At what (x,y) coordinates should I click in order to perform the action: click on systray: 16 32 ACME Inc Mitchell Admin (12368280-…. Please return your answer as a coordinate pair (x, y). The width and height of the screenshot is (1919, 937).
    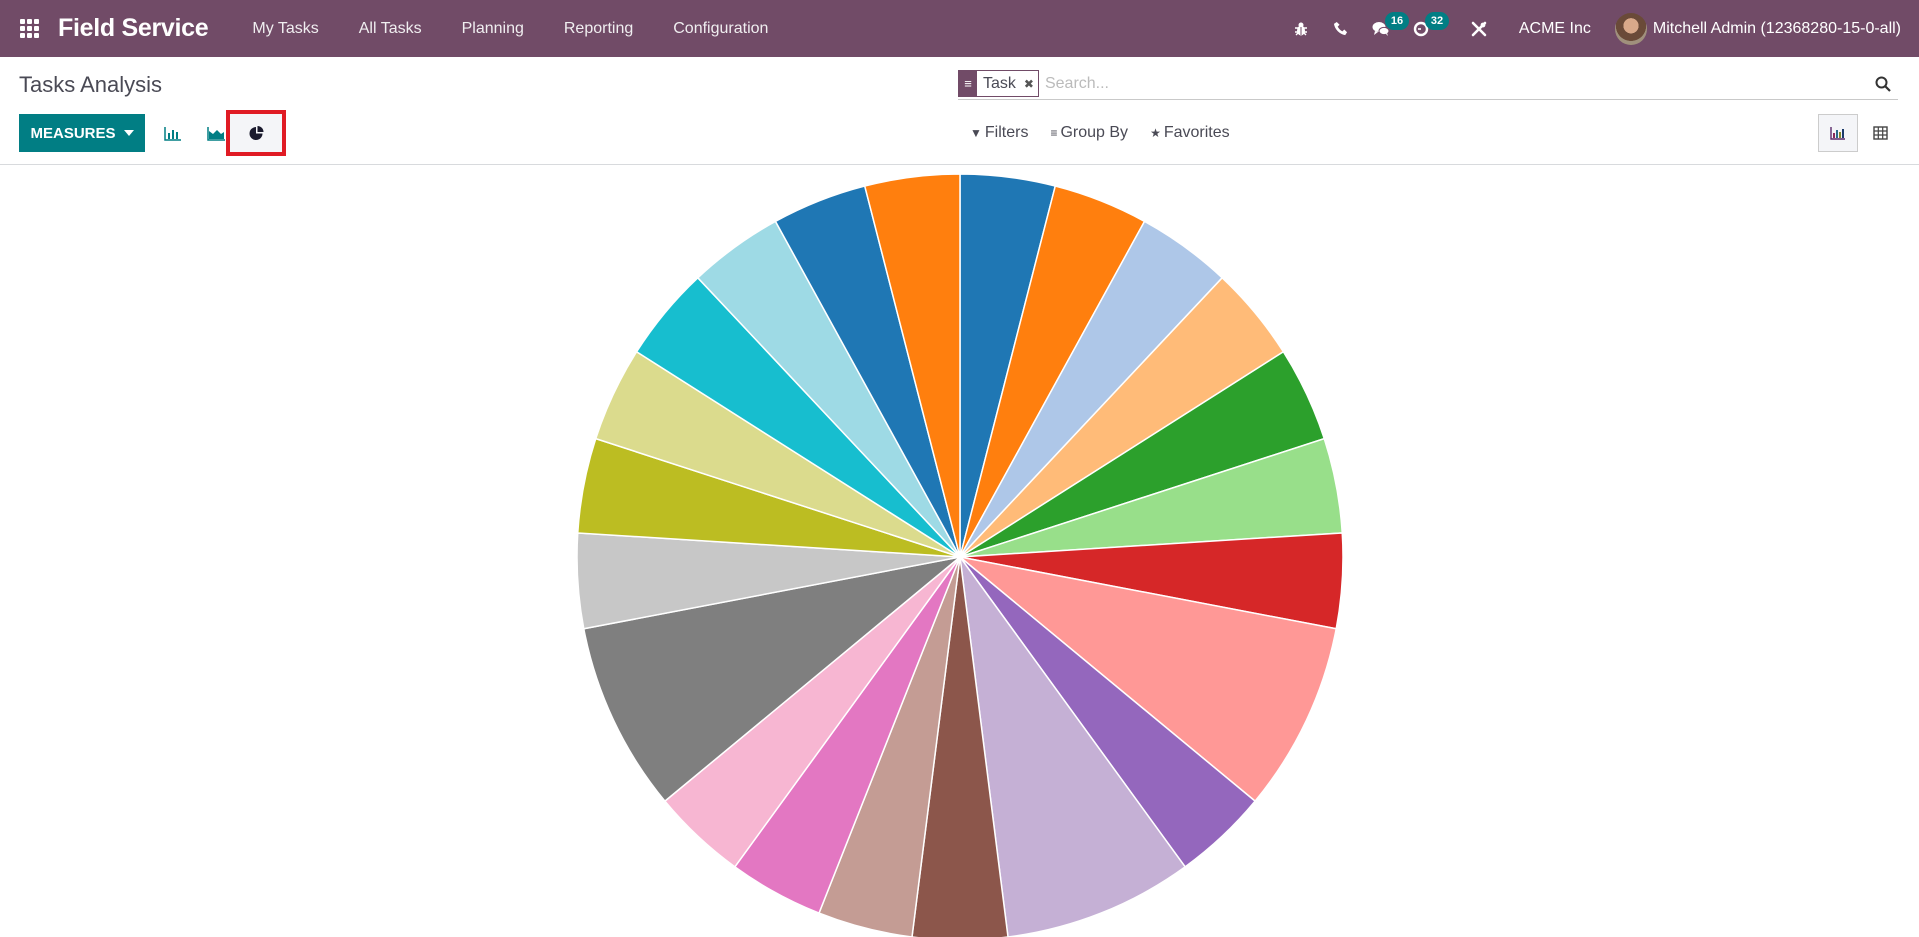
    Looking at the image, I should click on (1600, 28).